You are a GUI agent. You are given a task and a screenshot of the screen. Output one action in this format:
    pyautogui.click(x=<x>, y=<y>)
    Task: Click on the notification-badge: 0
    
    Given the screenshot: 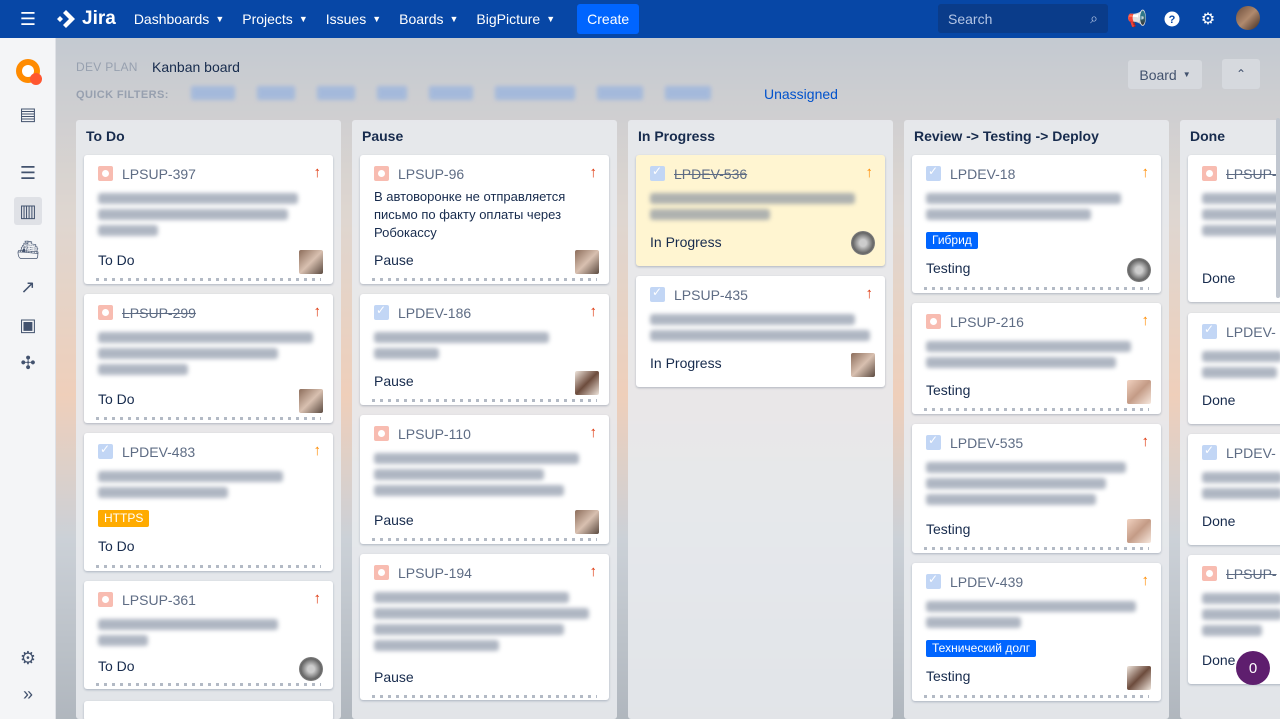 What is the action you would take?
    pyautogui.click(x=1253, y=668)
    